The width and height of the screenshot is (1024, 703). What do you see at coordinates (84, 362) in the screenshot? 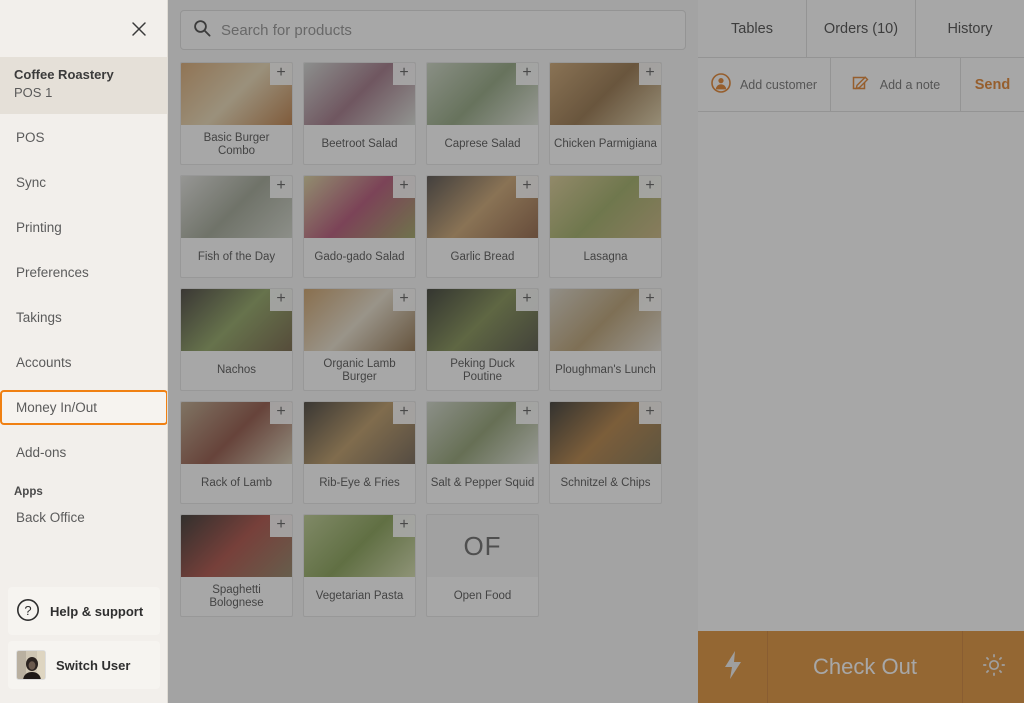
I see `sidebar-item-accounts: Accounts` at bounding box center [84, 362].